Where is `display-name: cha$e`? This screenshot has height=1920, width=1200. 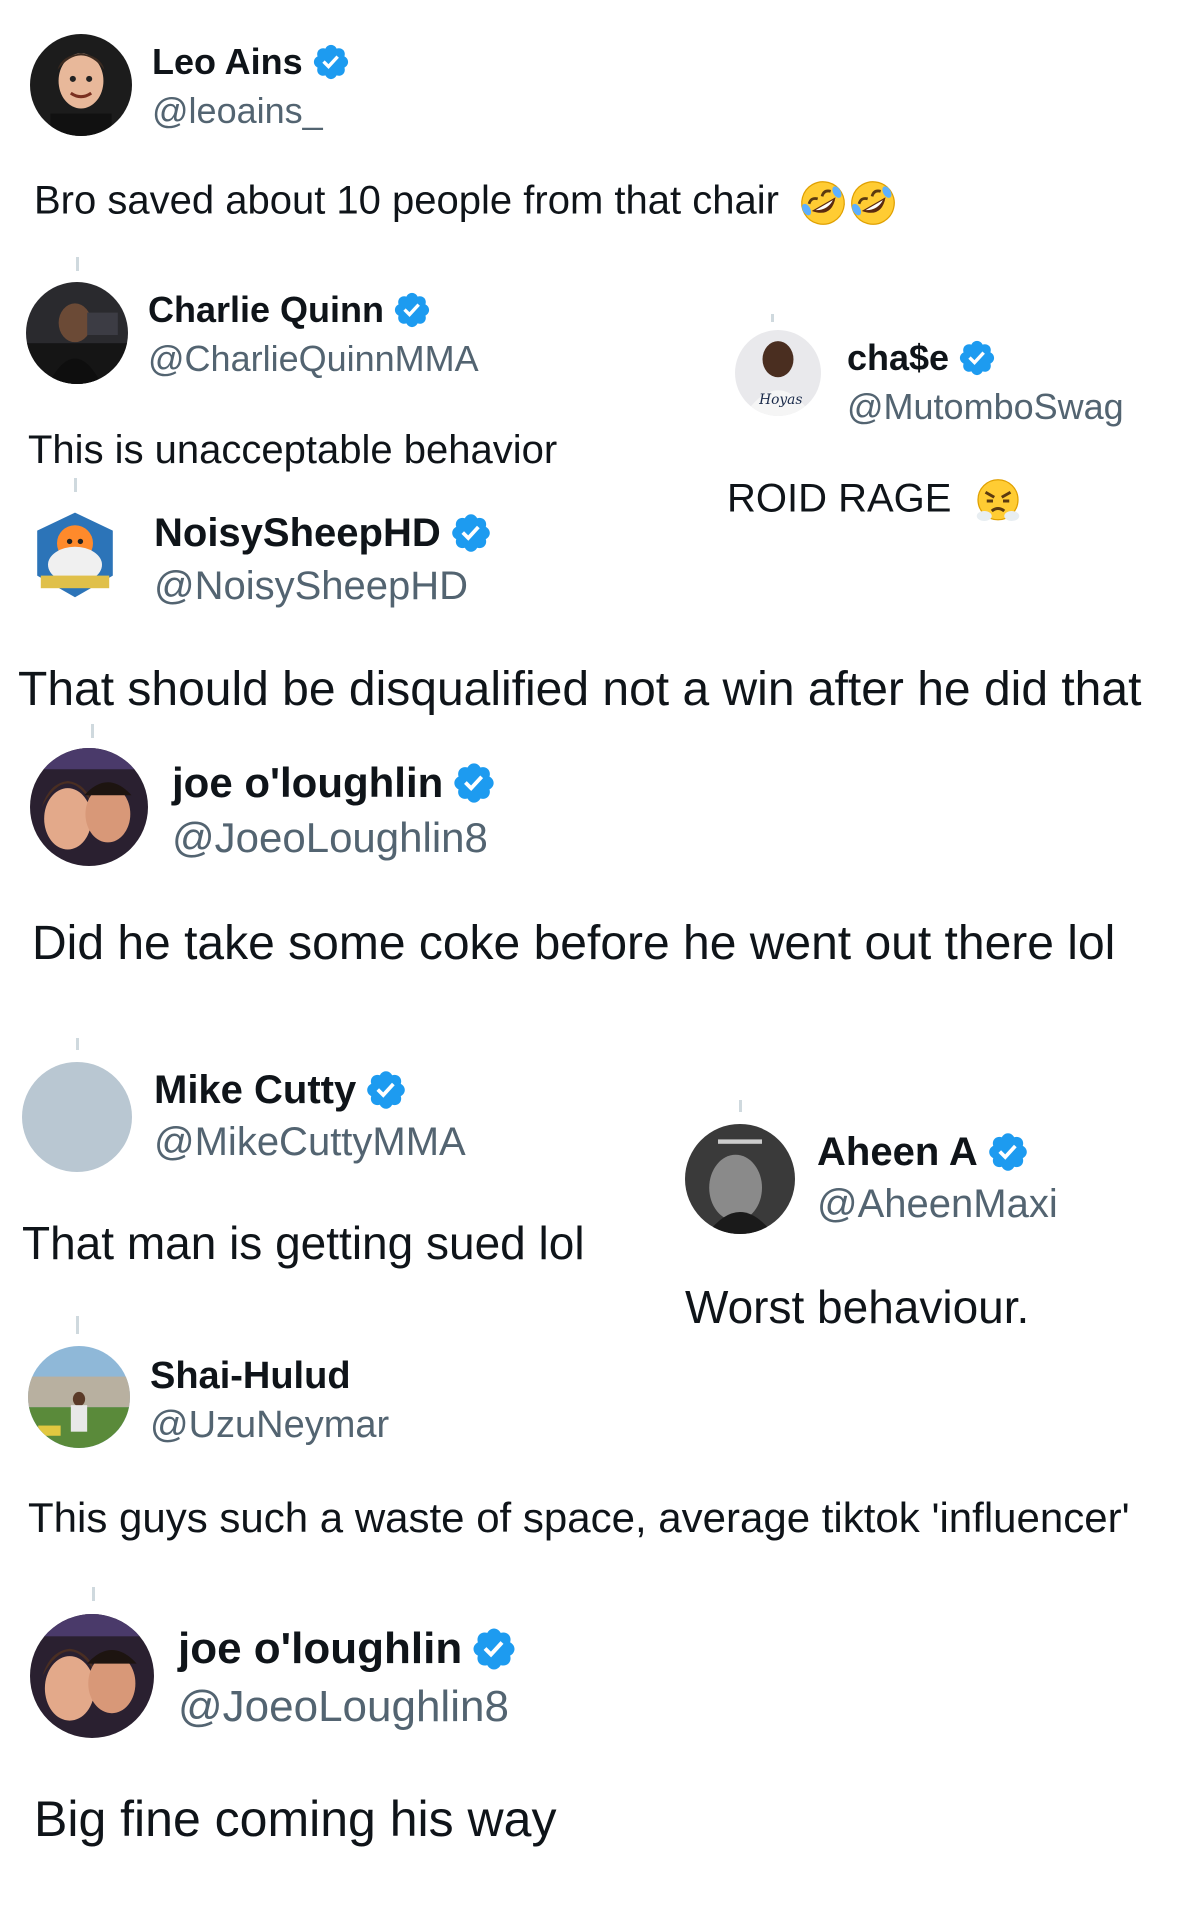 display-name: cha$e is located at coordinates (898, 358).